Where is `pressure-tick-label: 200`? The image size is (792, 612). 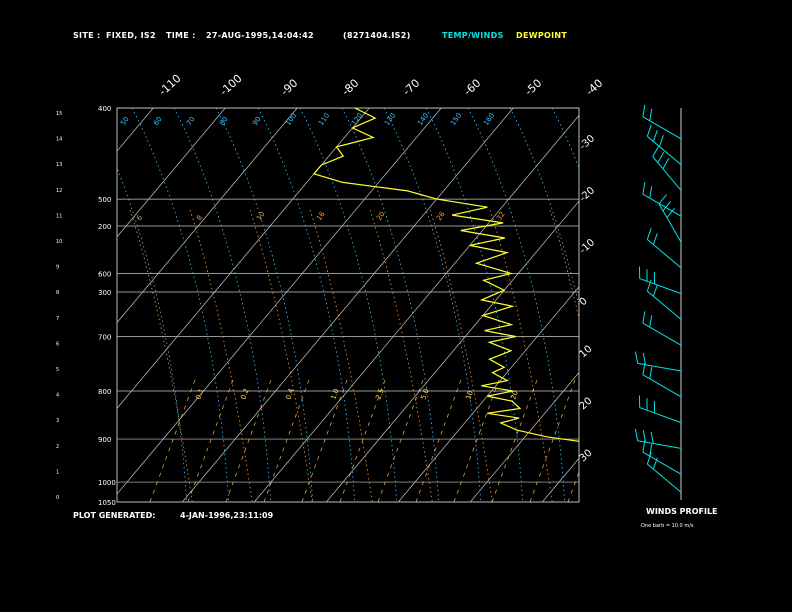 pressure-tick-label: 200 is located at coordinates (104, 227).